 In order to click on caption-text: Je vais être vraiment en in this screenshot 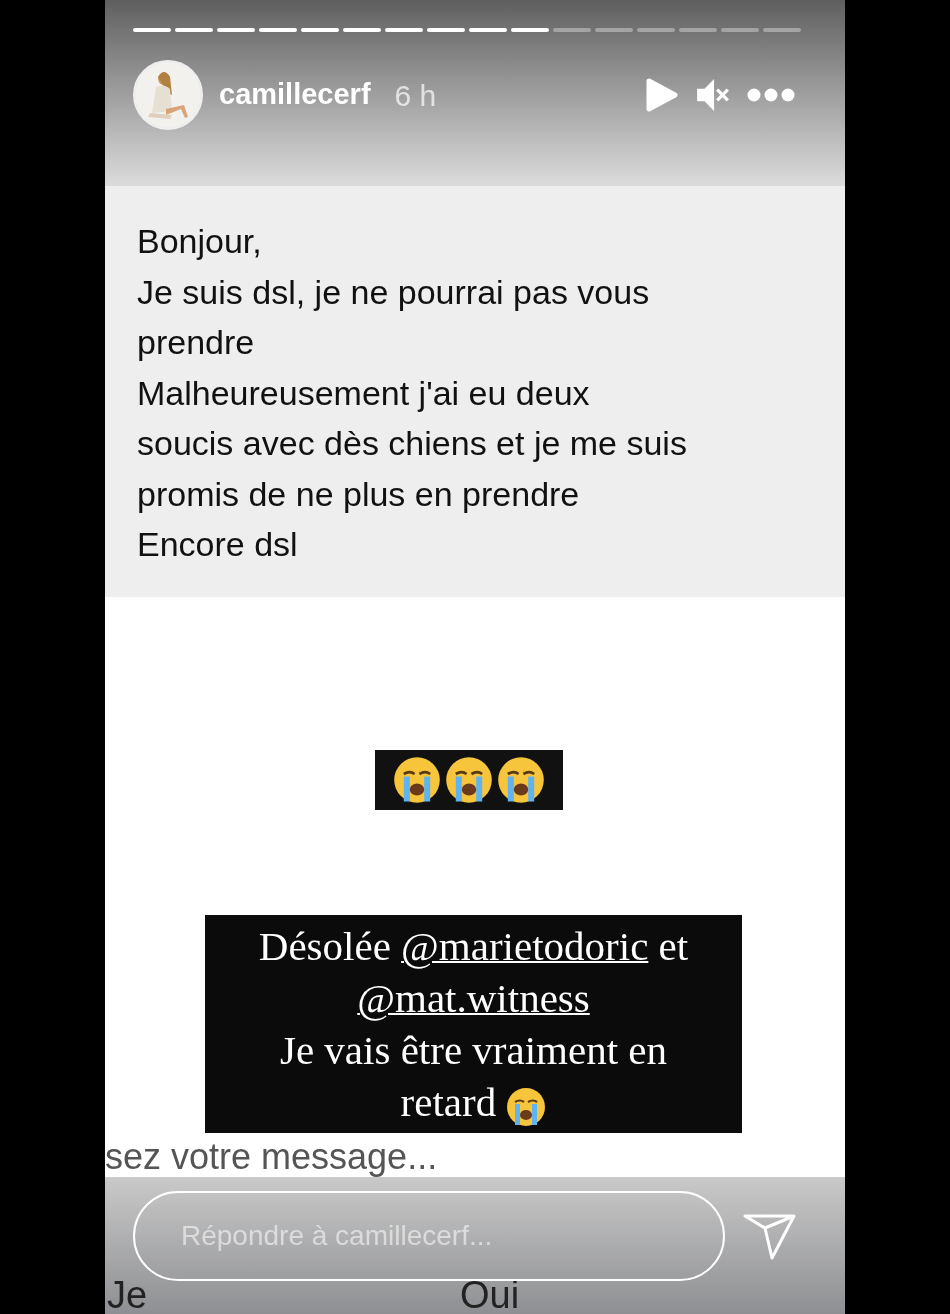, I will do `click(473, 1050)`.